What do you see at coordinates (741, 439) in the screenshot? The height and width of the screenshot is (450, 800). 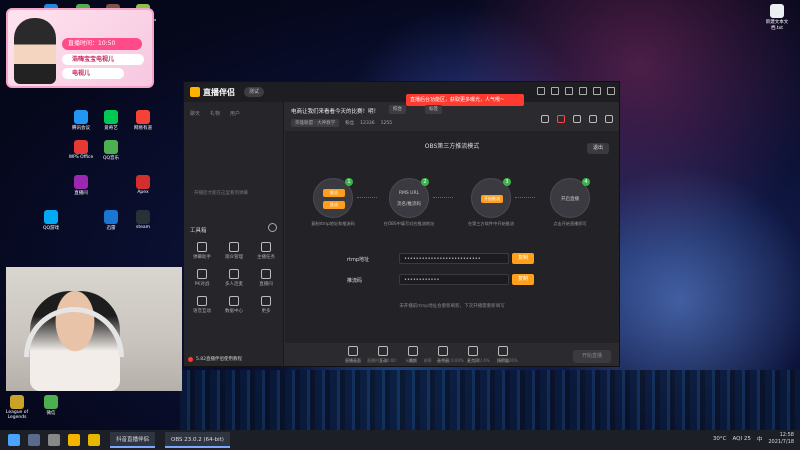 I see `aqi-label: AQI 25` at bounding box center [741, 439].